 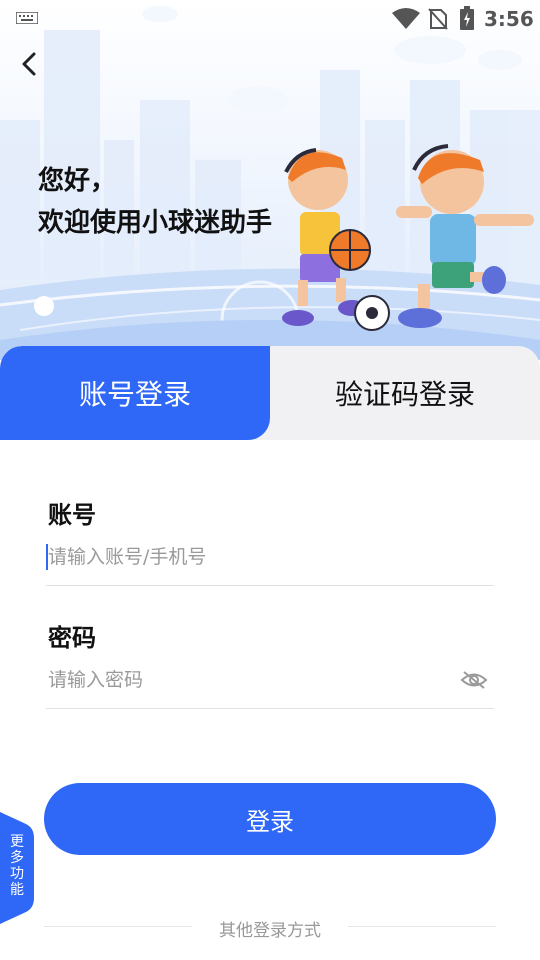 What do you see at coordinates (135, 393) in the screenshot?
I see `tab-account-login: 账号登录` at bounding box center [135, 393].